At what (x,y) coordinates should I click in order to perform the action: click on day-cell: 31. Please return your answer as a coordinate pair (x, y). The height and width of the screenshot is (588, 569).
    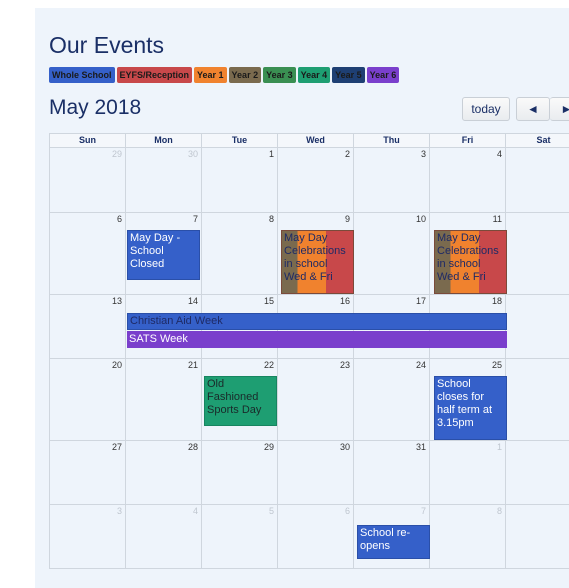
    Looking at the image, I should click on (392, 472).